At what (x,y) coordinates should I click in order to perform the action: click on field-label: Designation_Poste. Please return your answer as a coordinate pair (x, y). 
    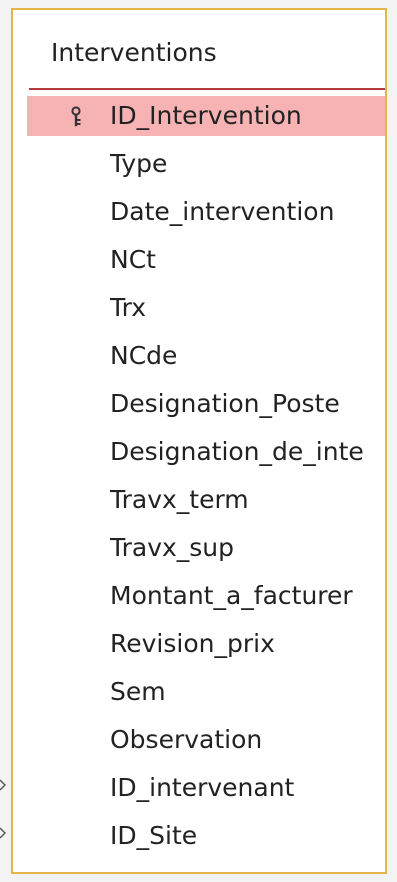
    Looking at the image, I should click on (225, 403).